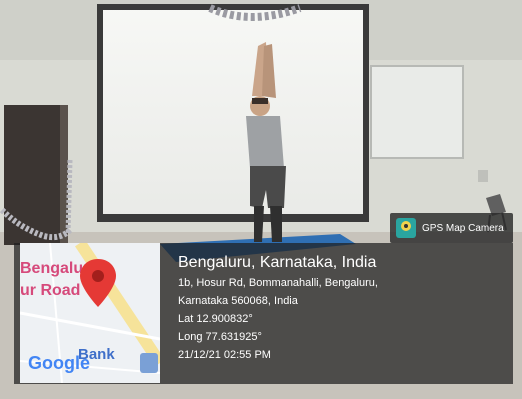 This screenshot has width=522, height=399. What do you see at coordinates (278, 283) in the screenshot?
I see `address-line-1: 1b, Hosur Rd, Bommanahalli, Bengaluru,` at bounding box center [278, 283].